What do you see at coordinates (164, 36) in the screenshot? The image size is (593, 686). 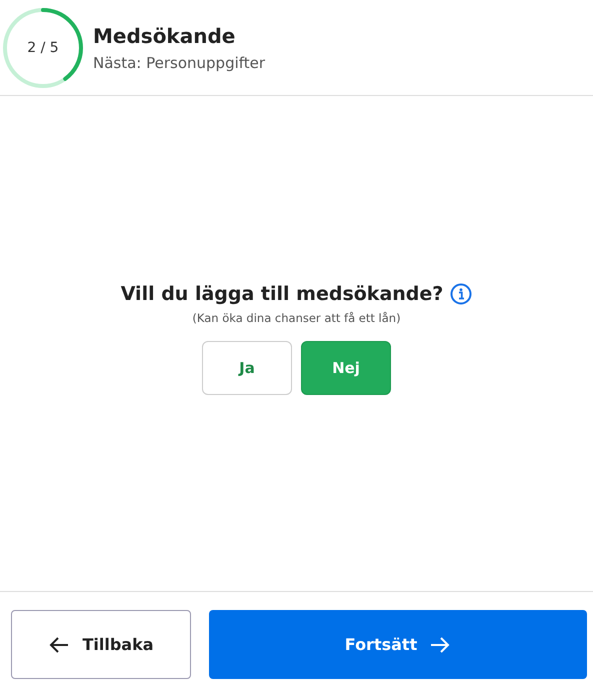 I see `step-title: Medsökande` at bounding box center [164, 36].